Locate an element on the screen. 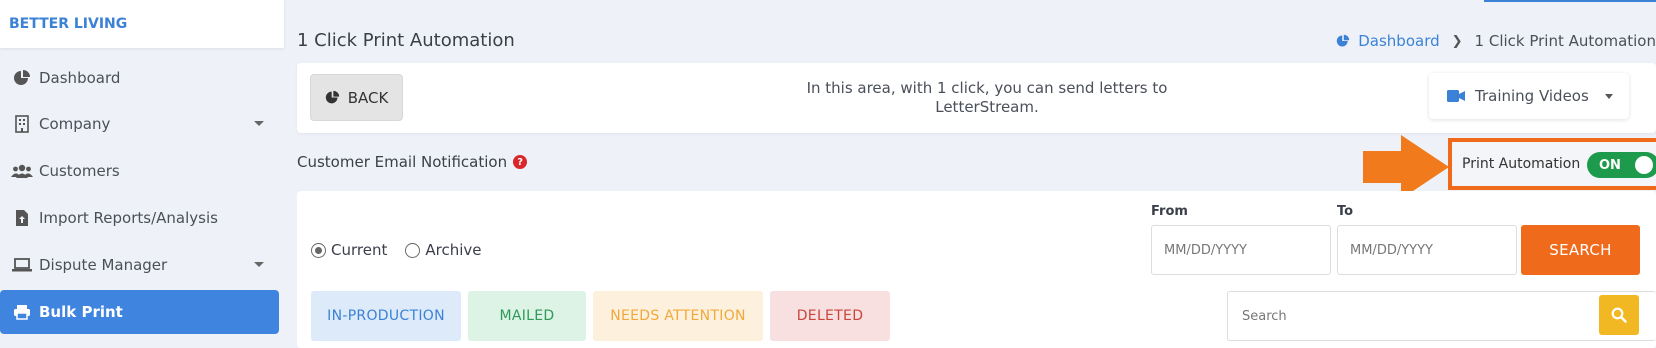 This screenshot has width=1656, height=348. radio-current: Current is located at coordinates (349, 250).